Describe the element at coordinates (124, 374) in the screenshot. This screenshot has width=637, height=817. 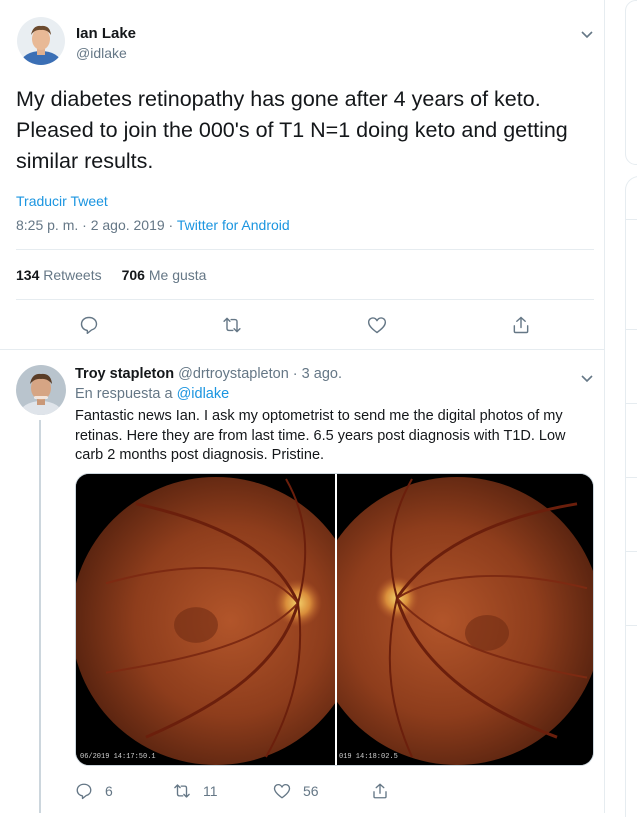
I see `reply-author-name: Troy stapleton` at that location.